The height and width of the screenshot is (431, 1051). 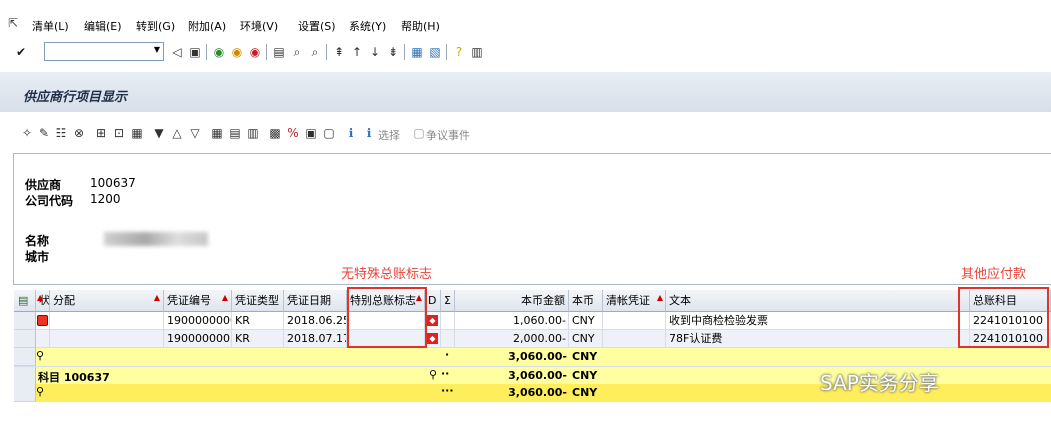 What do you see at coordinates (107, 339) in the screenshot?
I see `assignment-cell` at bounding box center [107, 339].